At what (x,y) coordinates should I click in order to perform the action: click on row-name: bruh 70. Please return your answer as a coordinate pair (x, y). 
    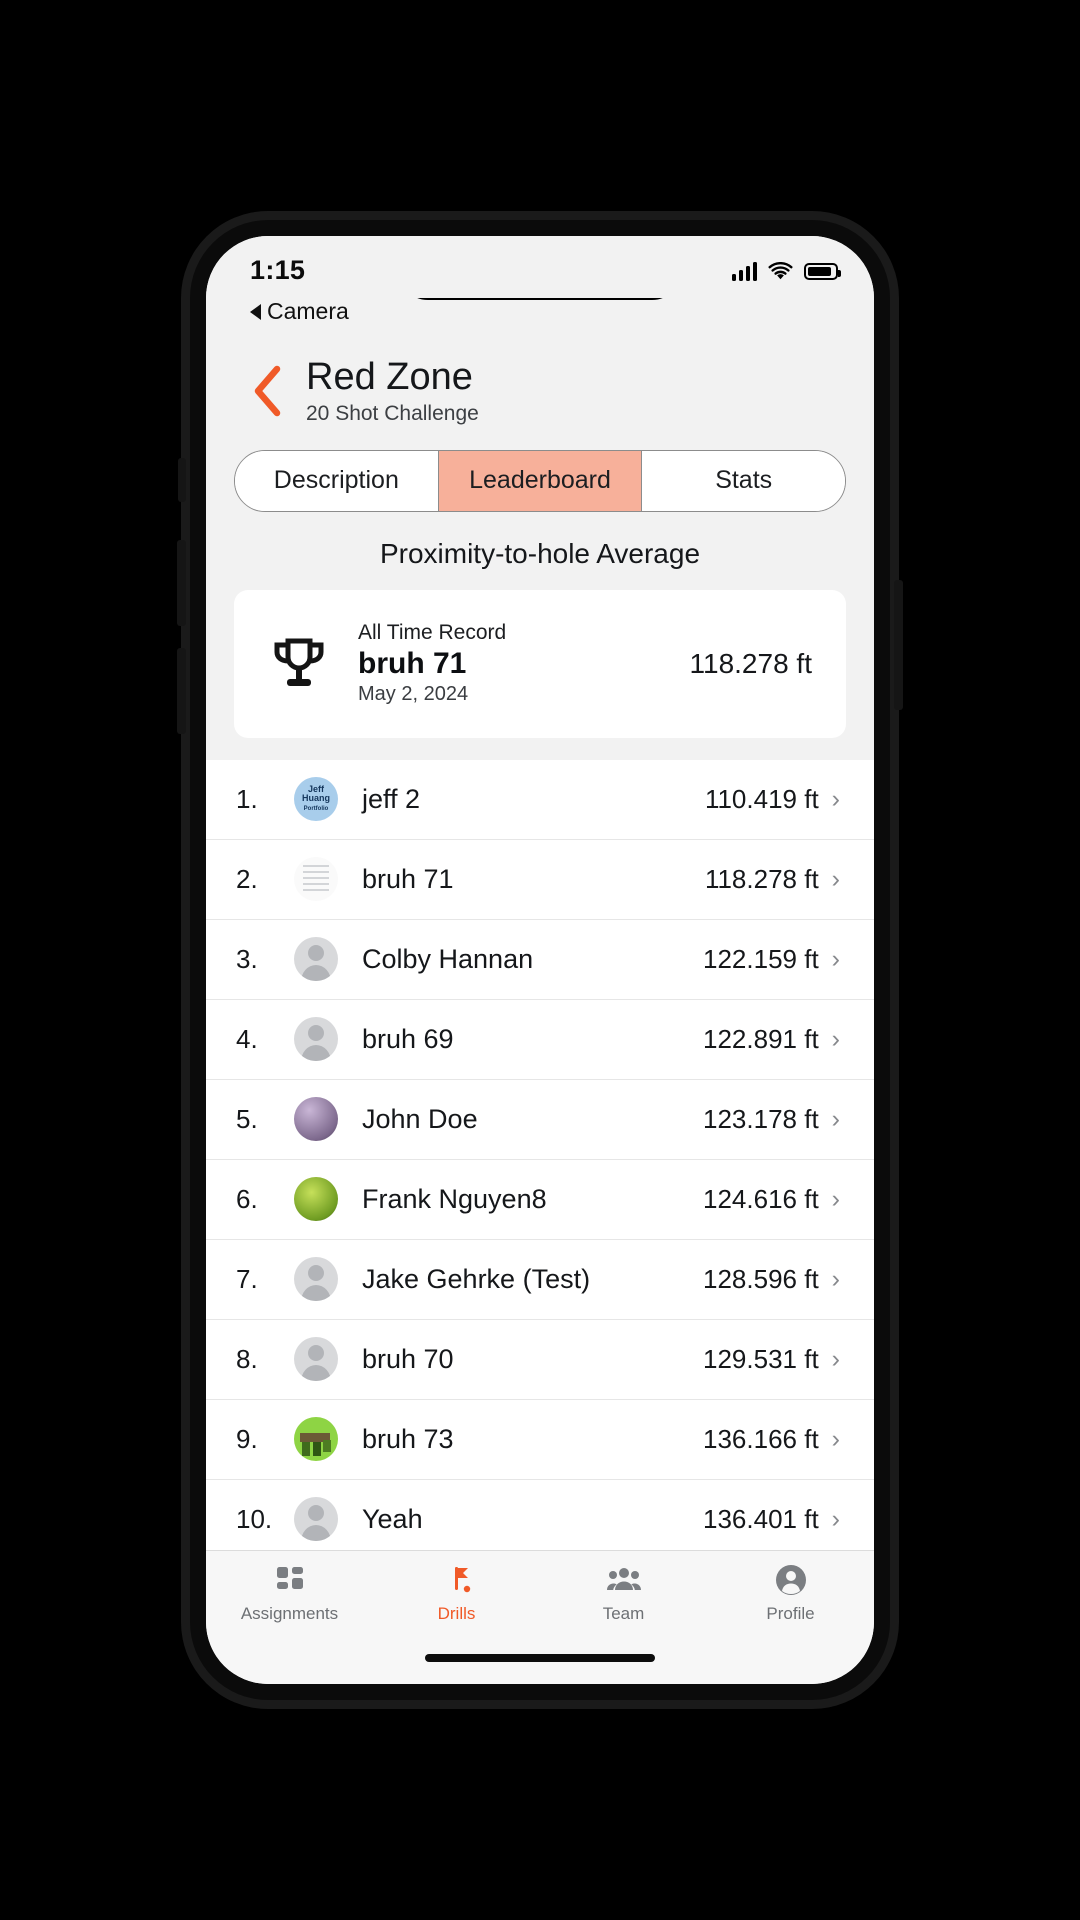
    Looking at the image, I should click on (408, 1358).